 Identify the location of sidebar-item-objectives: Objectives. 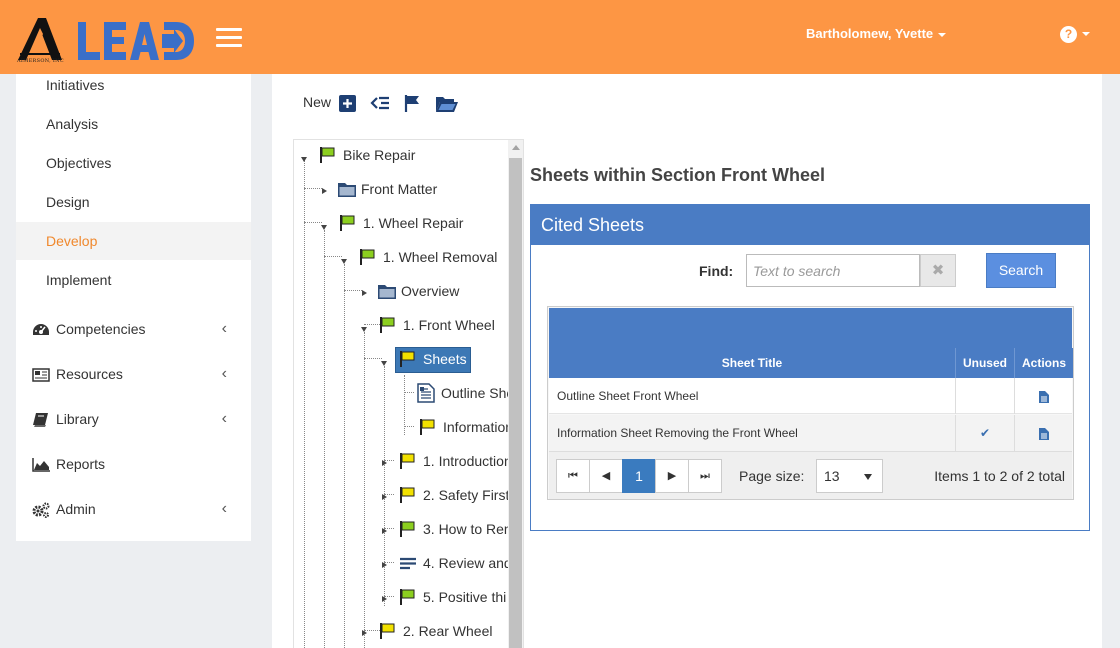
(133, 163).